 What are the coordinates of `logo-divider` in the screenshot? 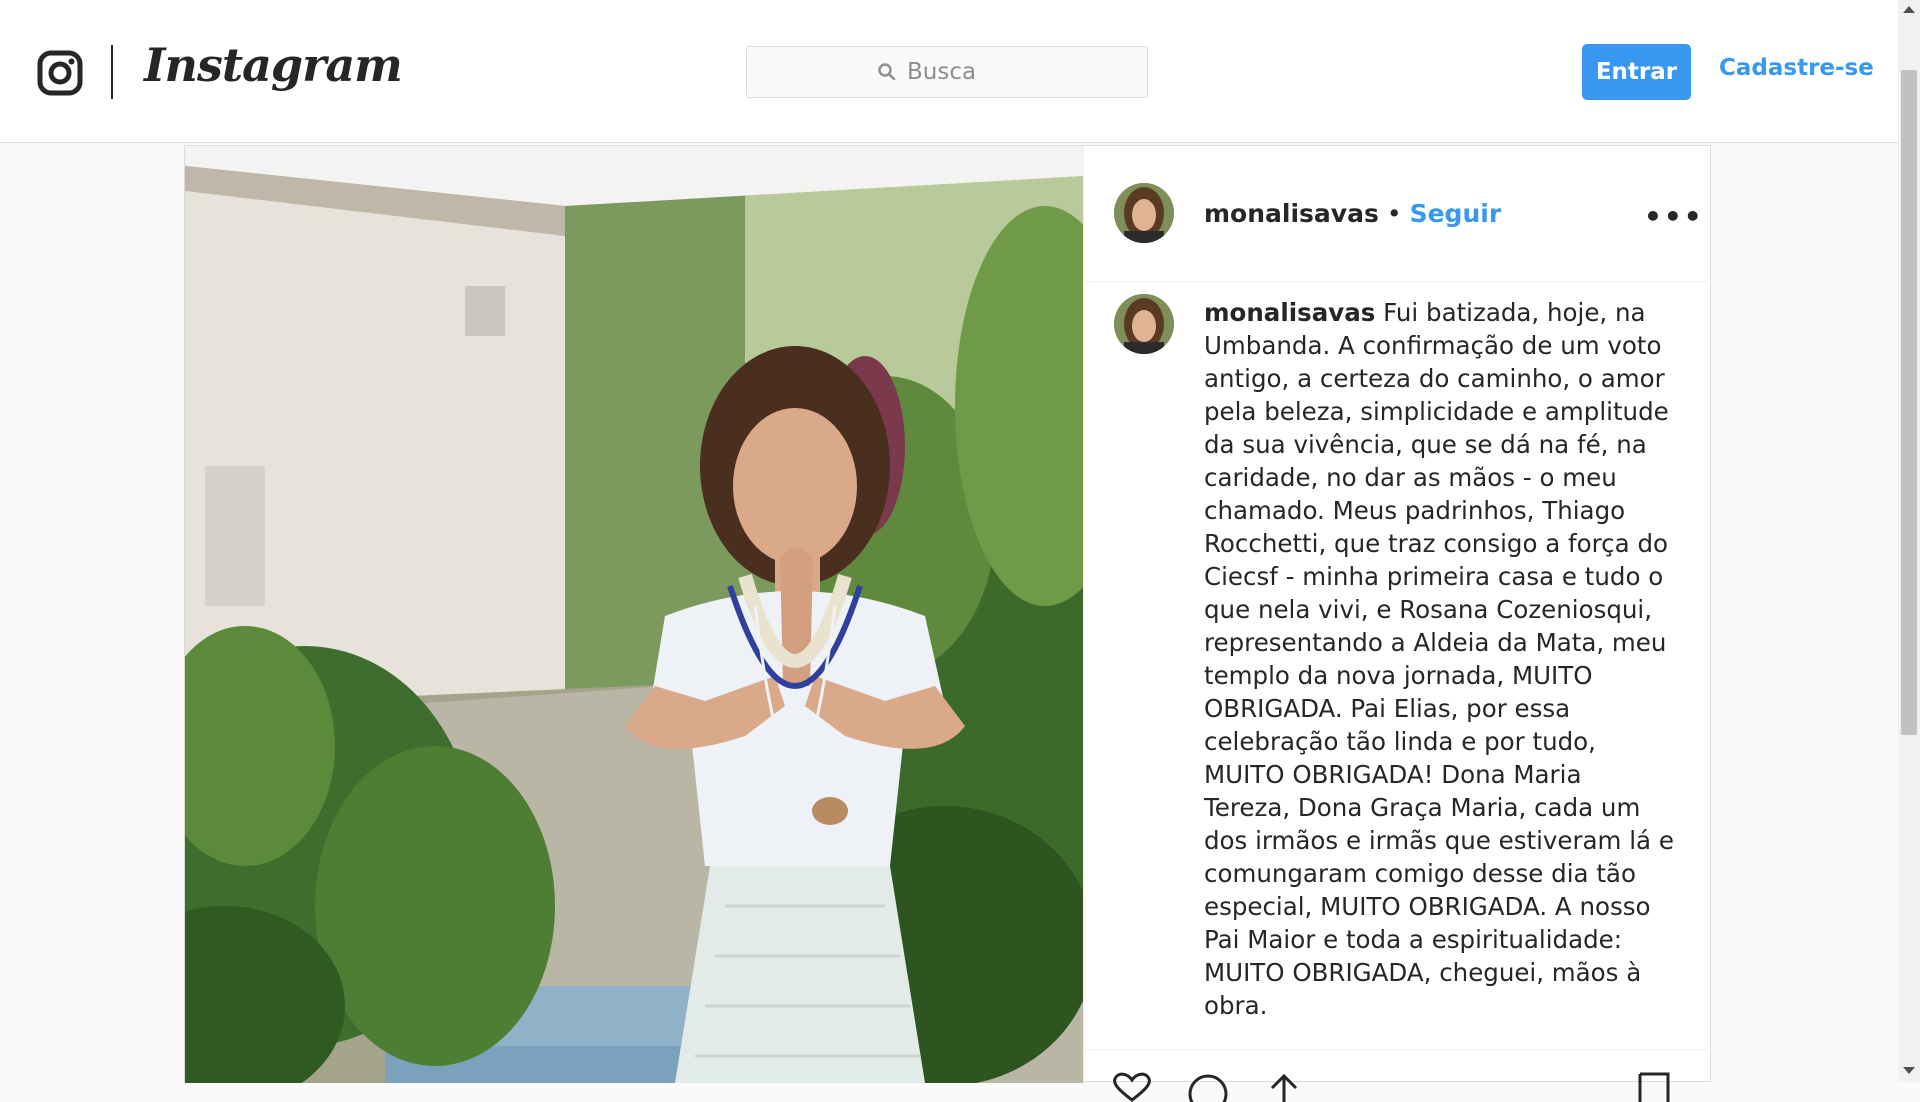 It's located at (112, 72).